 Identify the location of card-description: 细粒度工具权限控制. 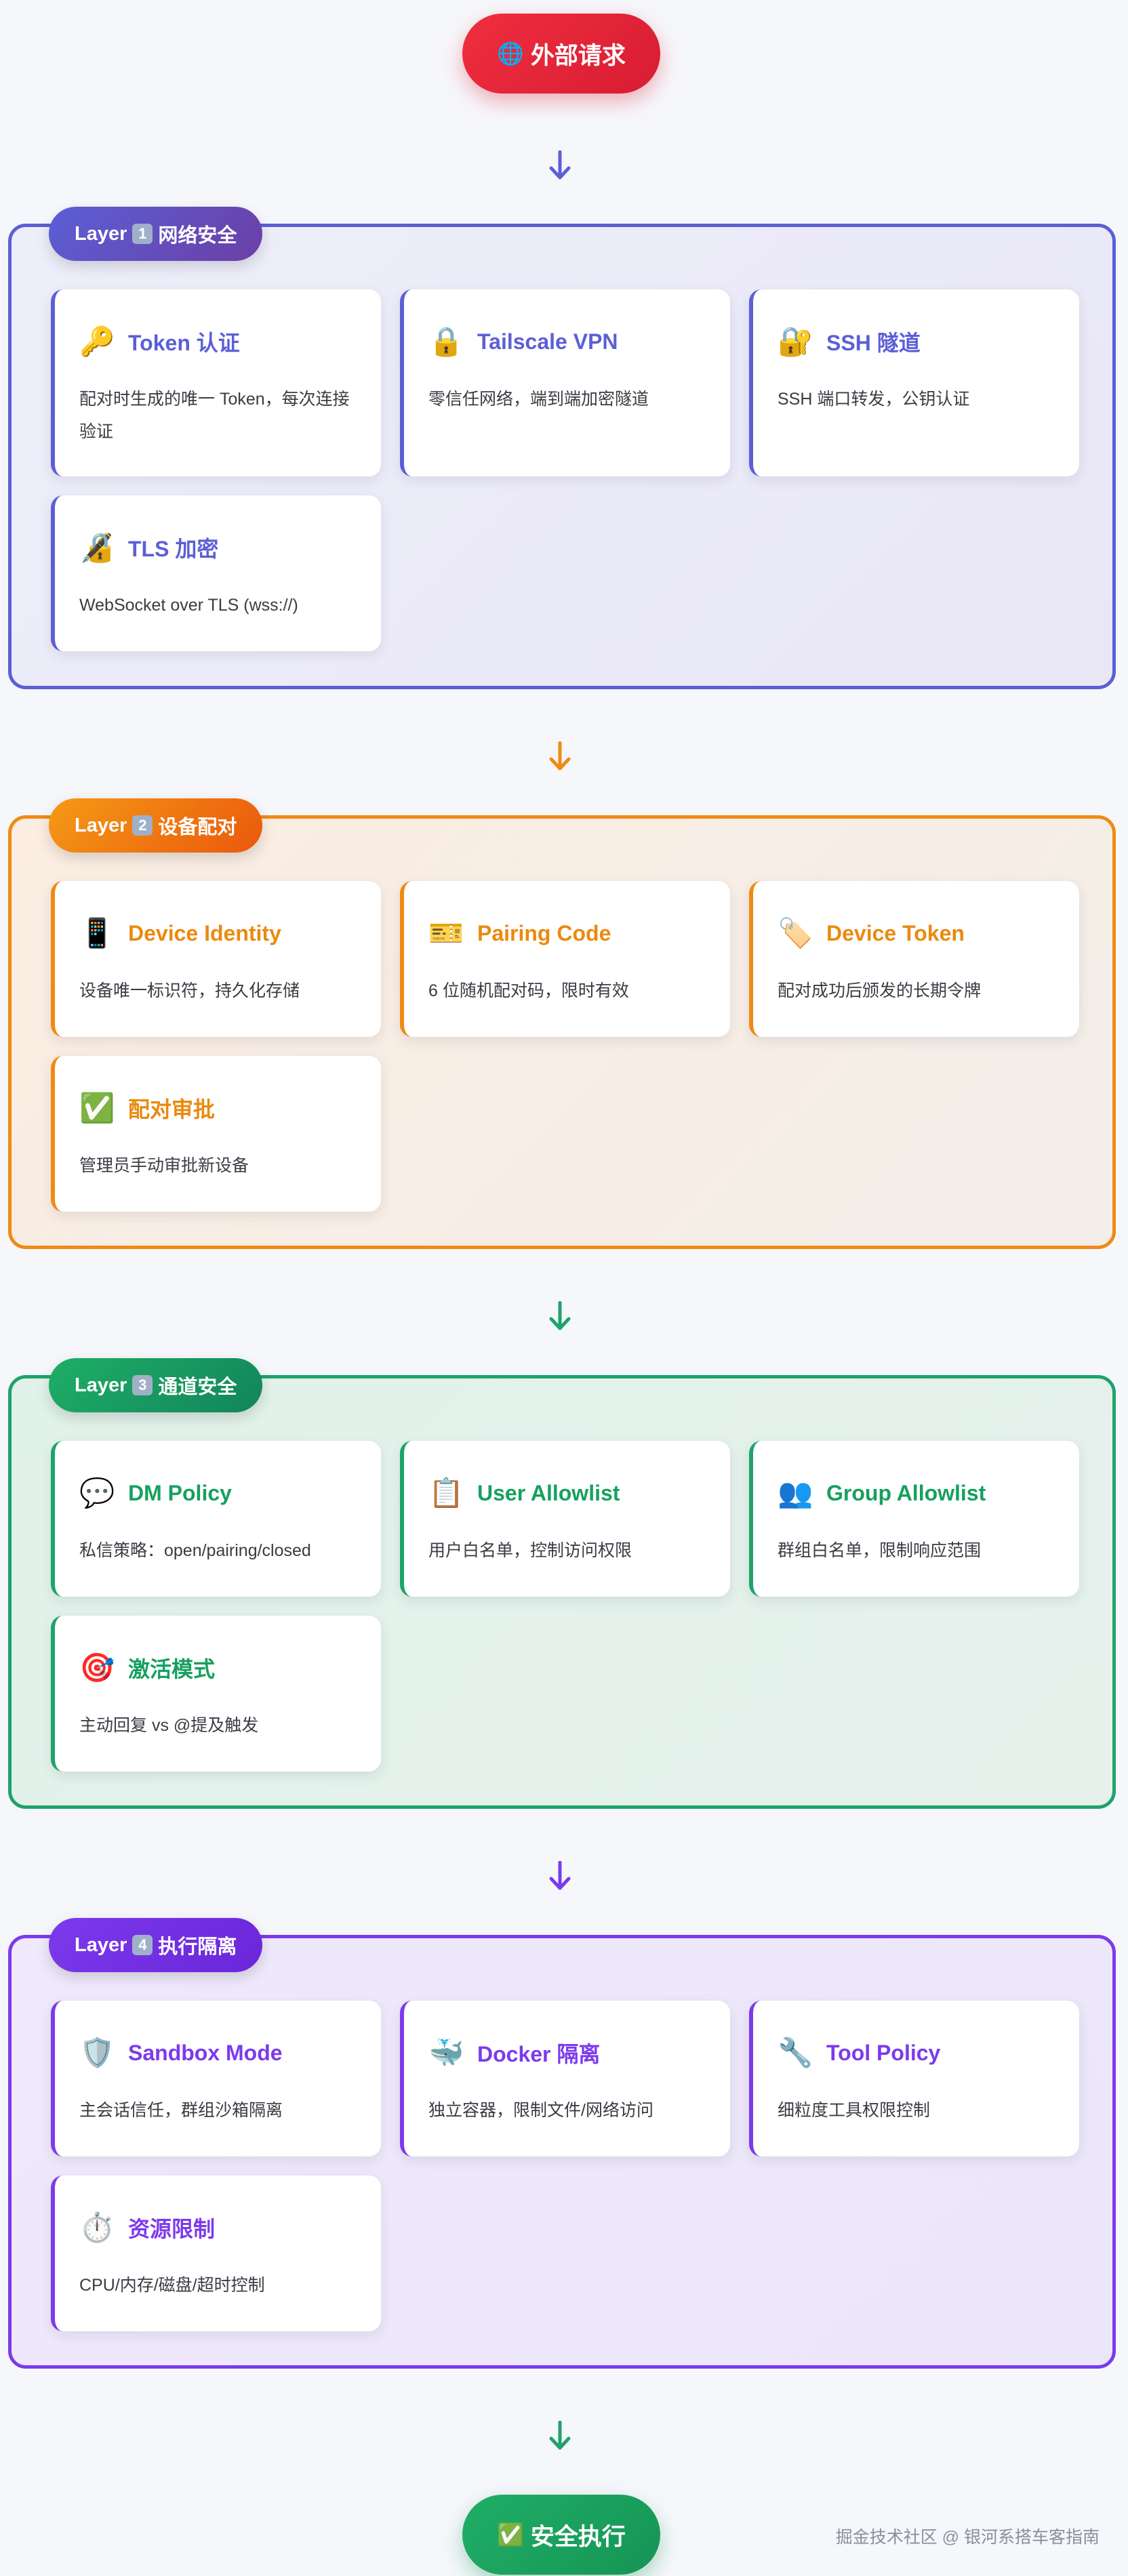
(854, 2111).